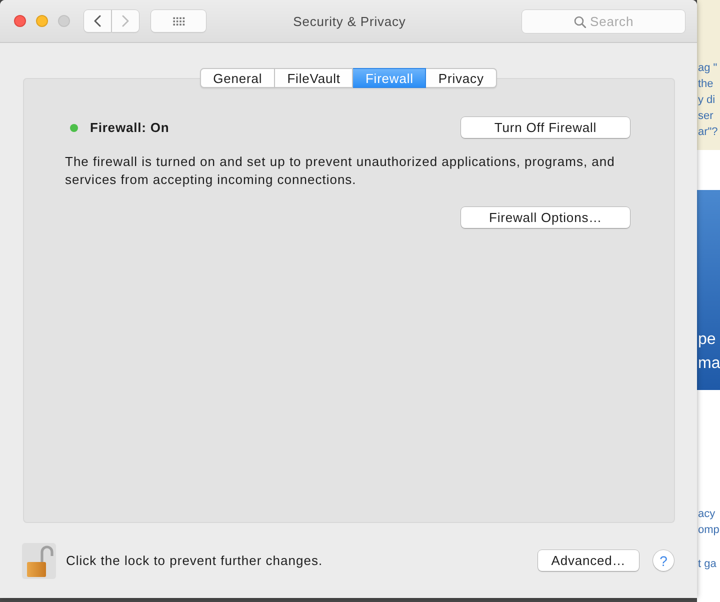 This screenshot has height=602, width=720. Describe the element at coordinates (39, 560) in the screenshot. I see `padlock-open-icon` at that location.